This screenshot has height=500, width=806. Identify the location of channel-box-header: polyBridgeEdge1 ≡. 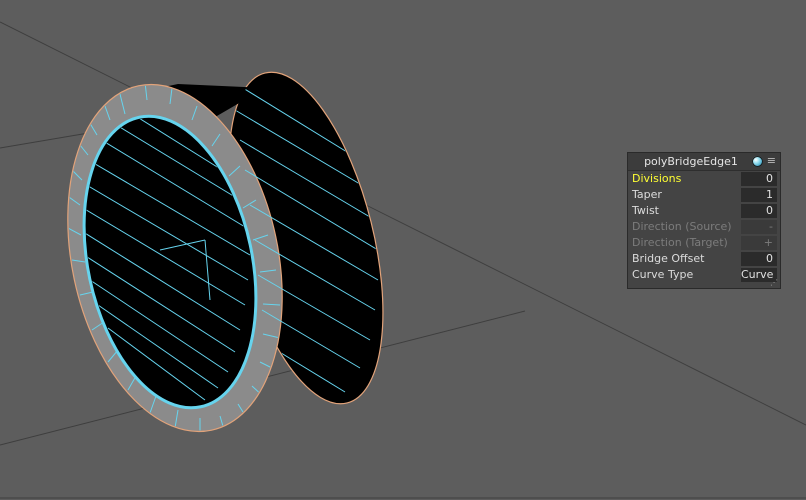
(704, 162).